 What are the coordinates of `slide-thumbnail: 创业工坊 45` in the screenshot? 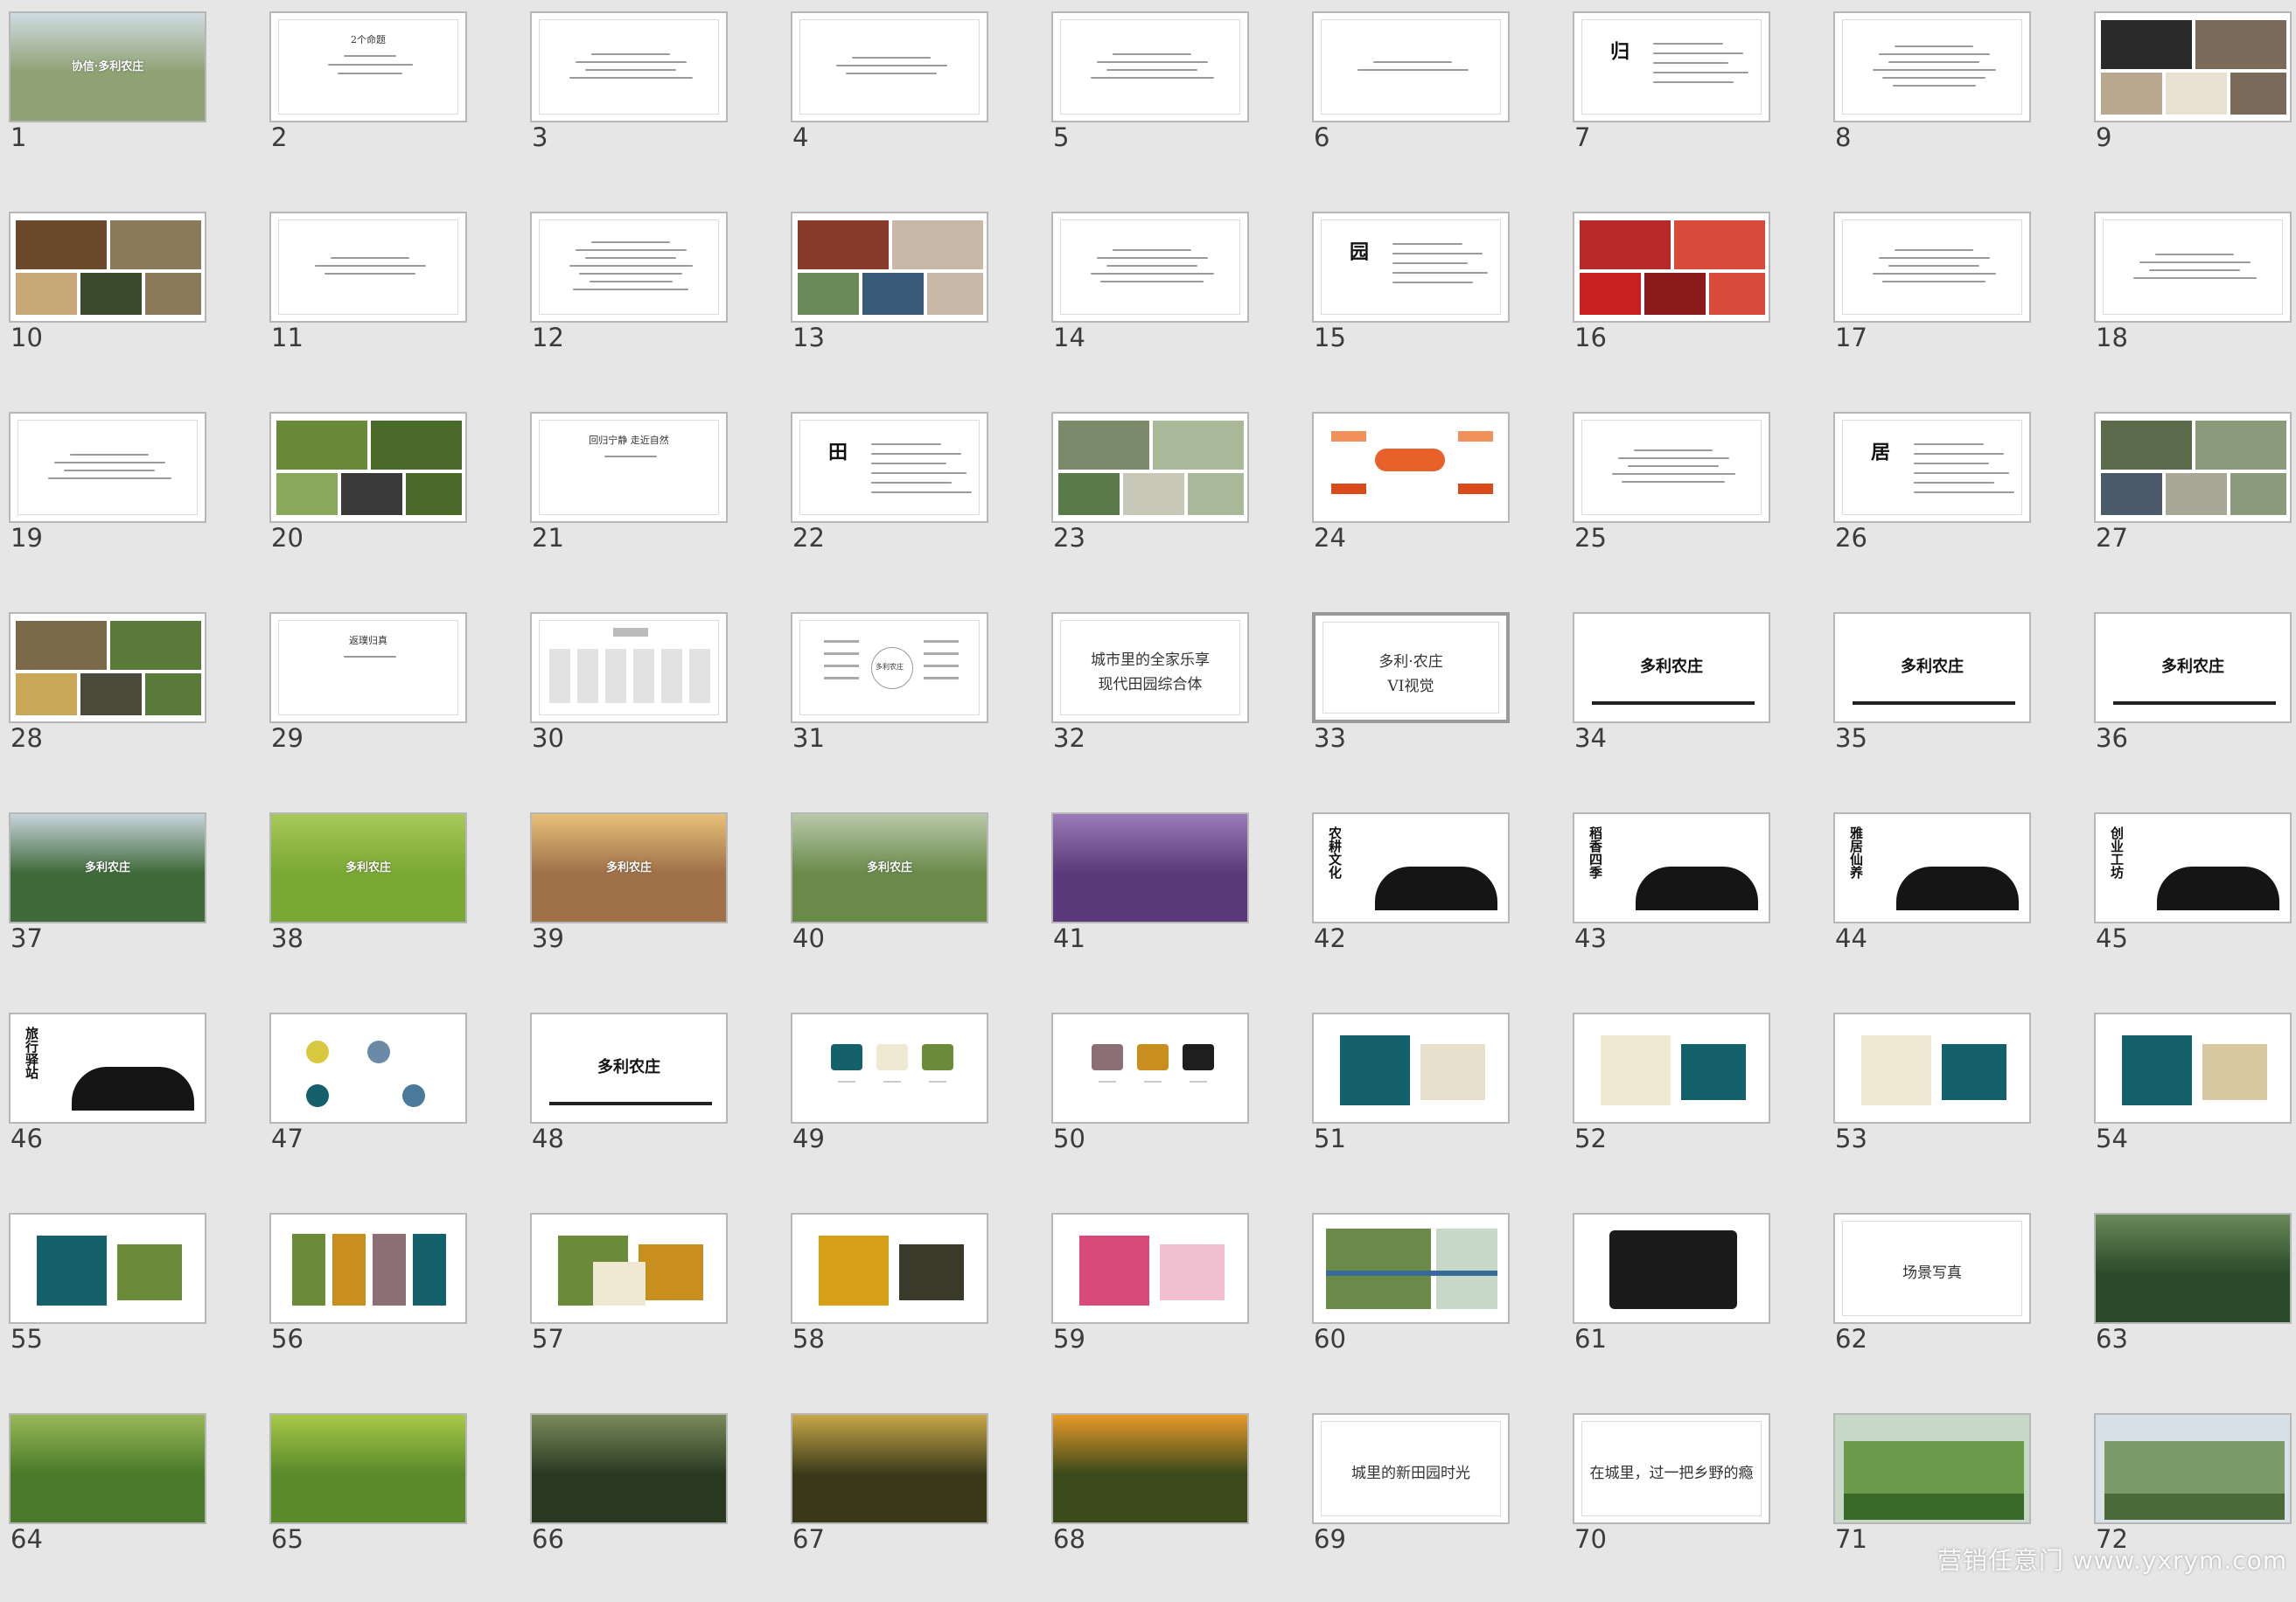 It's located at (2190, 901).